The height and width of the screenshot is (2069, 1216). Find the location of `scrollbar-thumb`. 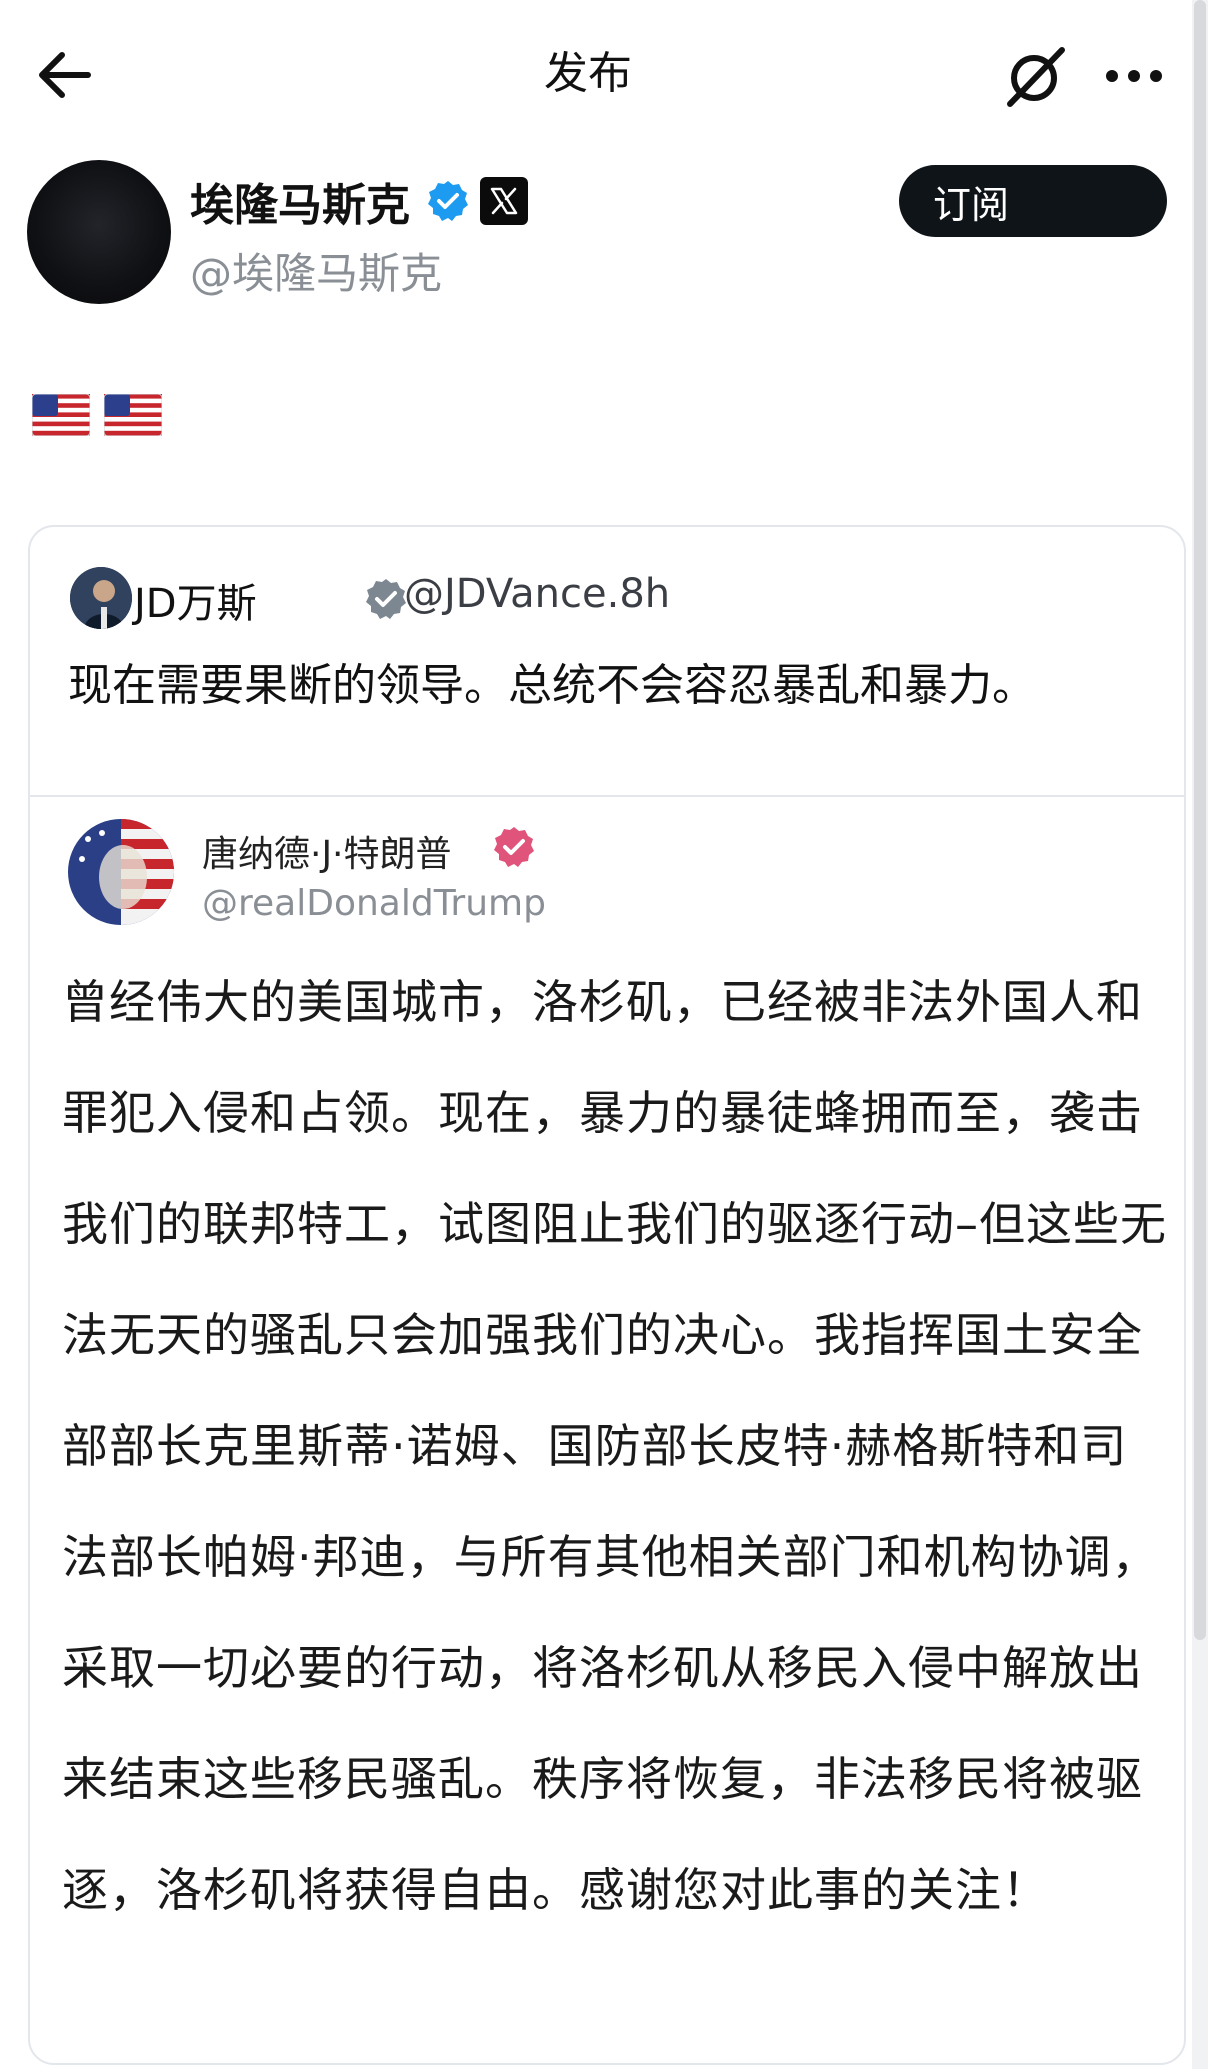

scrollbar-thumb is located at coordinates (1200, 820).